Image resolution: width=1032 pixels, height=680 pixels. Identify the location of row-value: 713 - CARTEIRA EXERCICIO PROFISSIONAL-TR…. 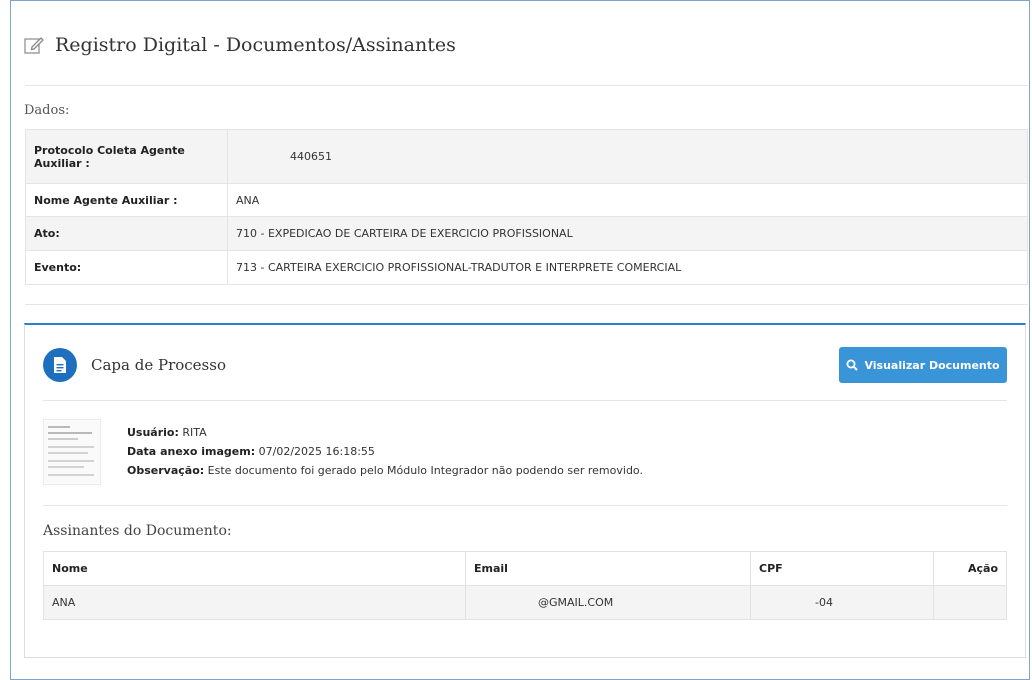
(627, 267).